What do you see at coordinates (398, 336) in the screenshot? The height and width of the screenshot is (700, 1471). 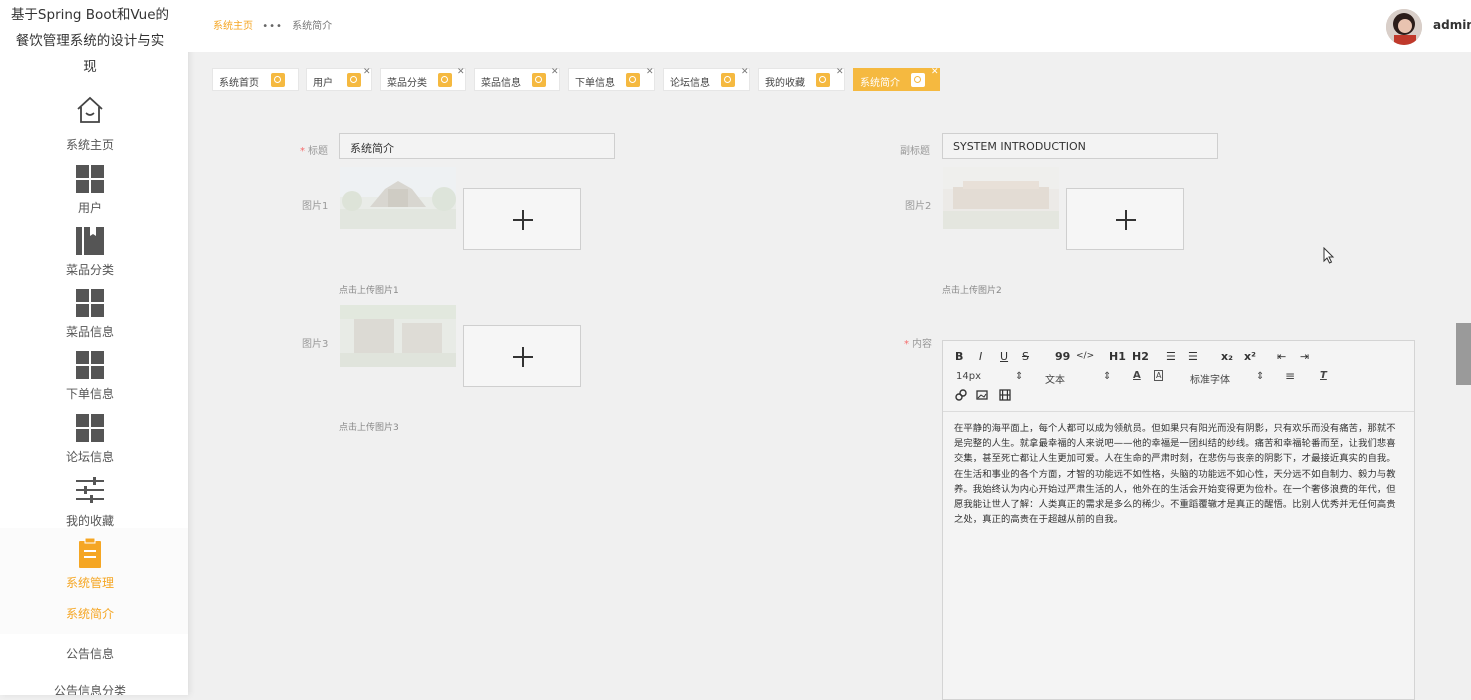 I see `image3-thumbnail` at bounding box center [398, 336].